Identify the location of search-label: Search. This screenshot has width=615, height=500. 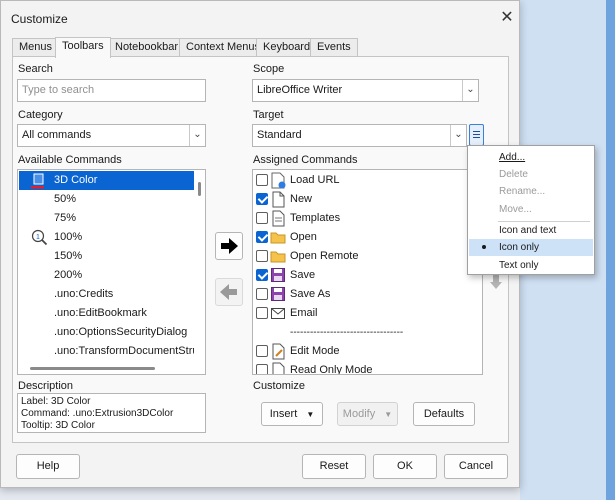
(35, 69).